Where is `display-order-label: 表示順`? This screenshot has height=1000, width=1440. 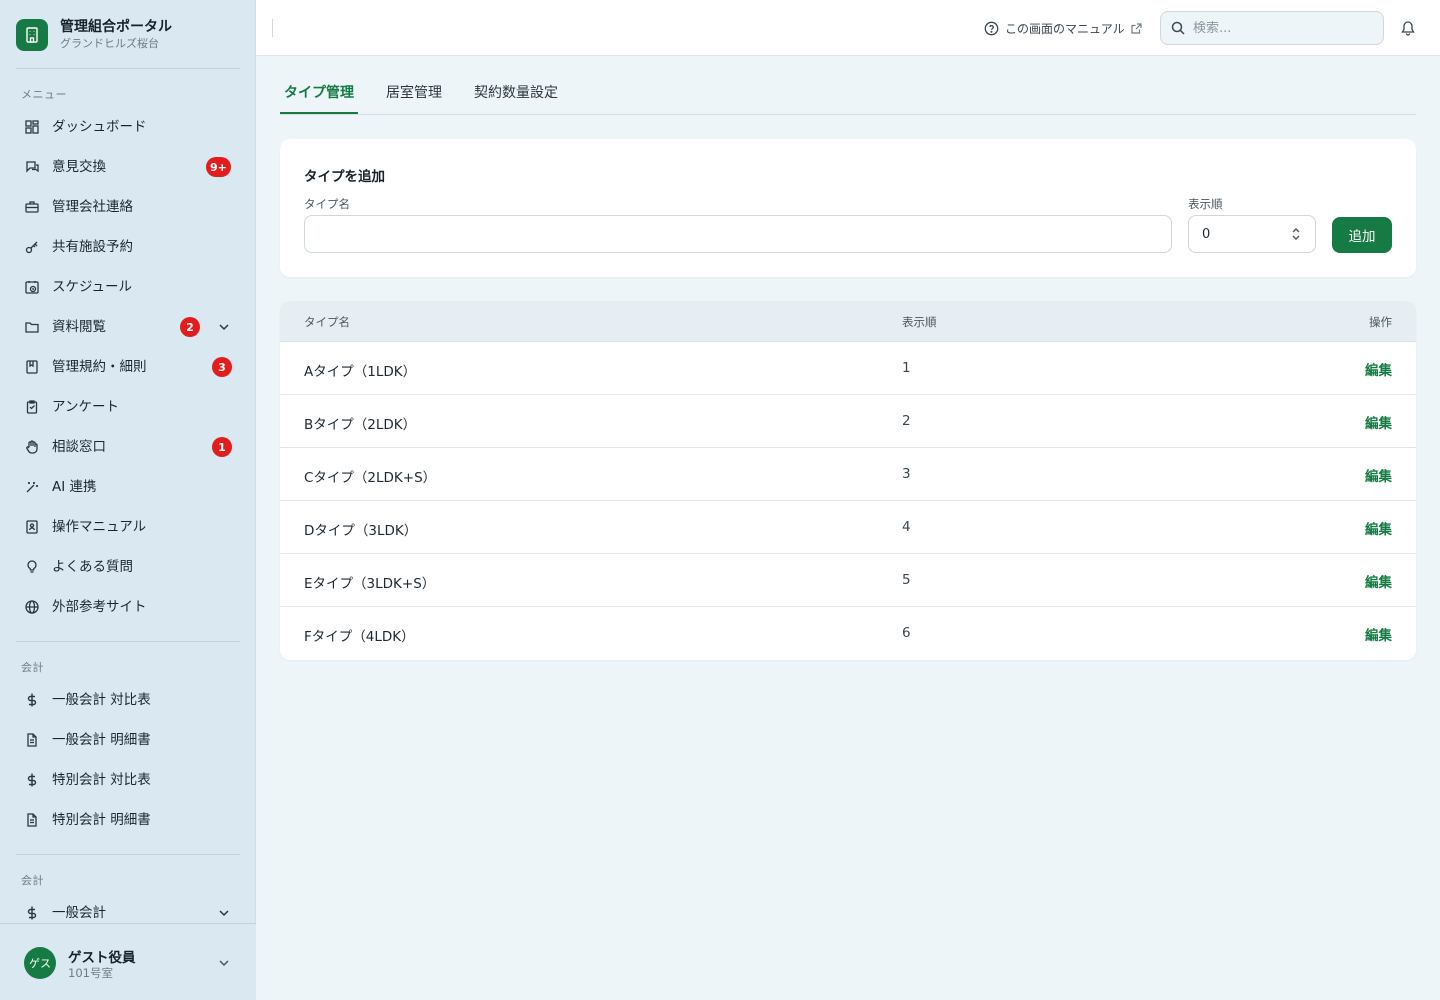
display-order-label: 表示順 is located at coordinates (1205, 204).